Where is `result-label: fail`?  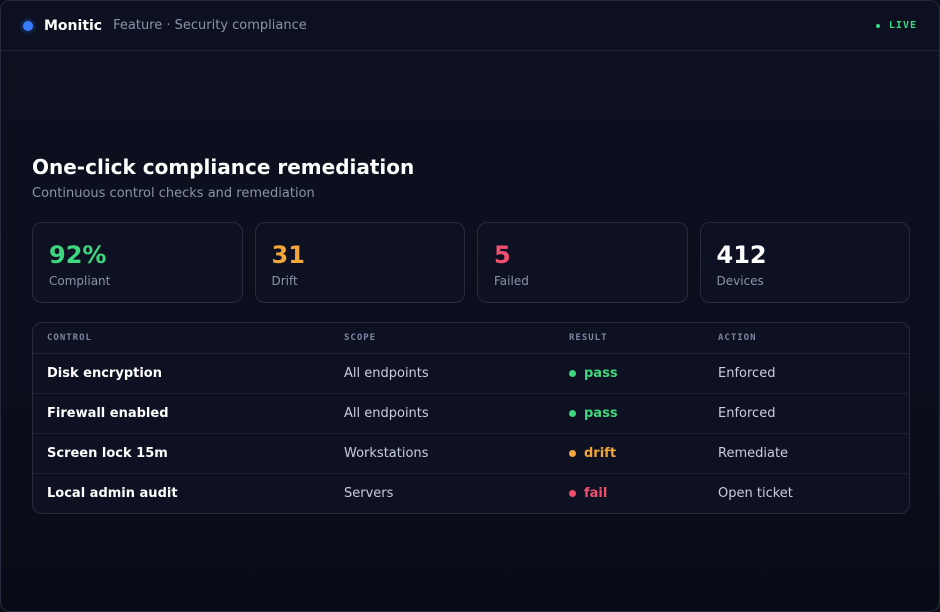 result-label: fail is located at coordinates (596, 493).